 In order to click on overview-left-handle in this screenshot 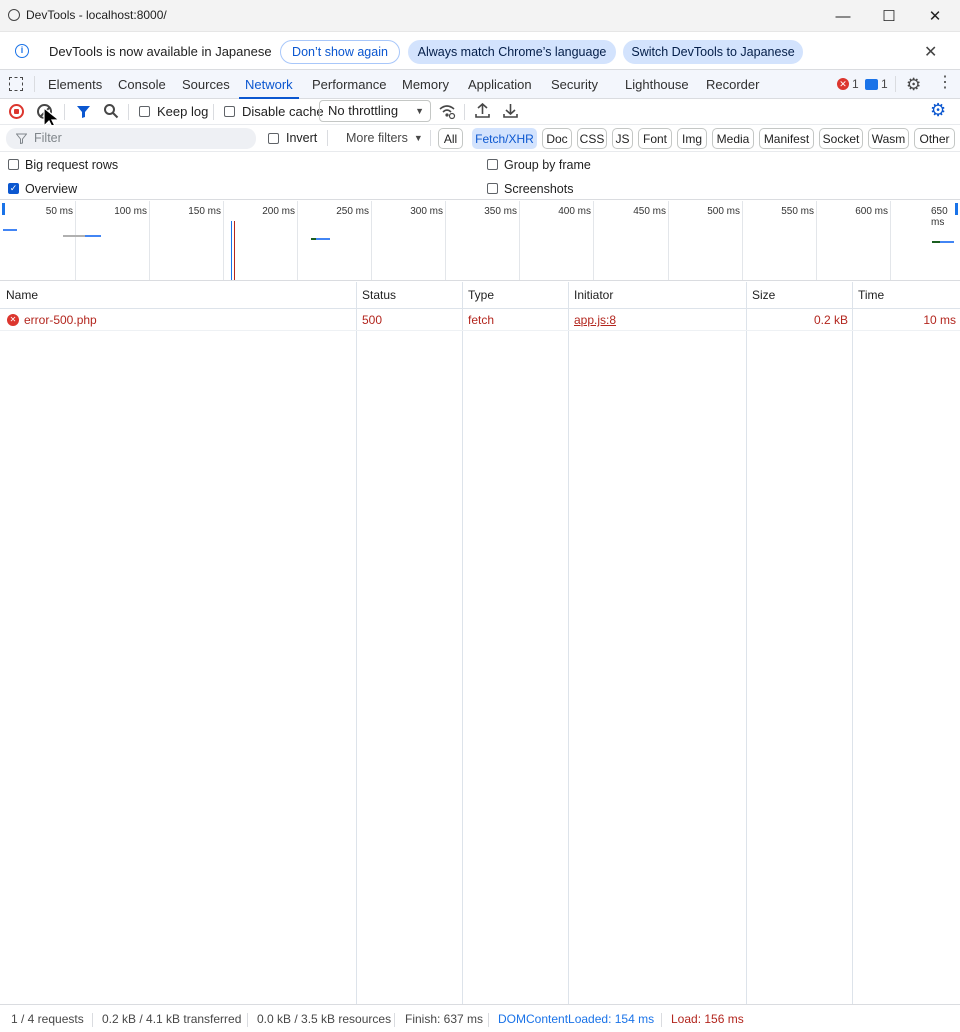, I will do `click(3, 209)`.